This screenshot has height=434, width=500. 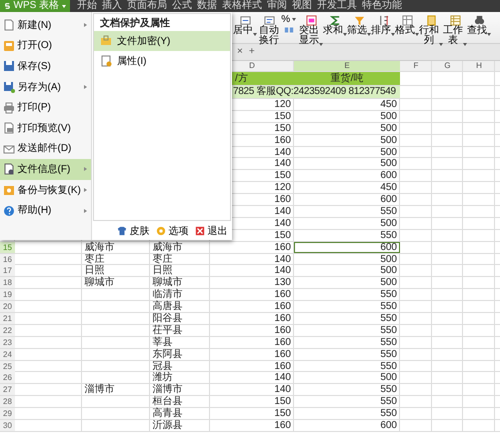 I want to click on menu-item: 打印预览(V), so click(x=45, y=128).